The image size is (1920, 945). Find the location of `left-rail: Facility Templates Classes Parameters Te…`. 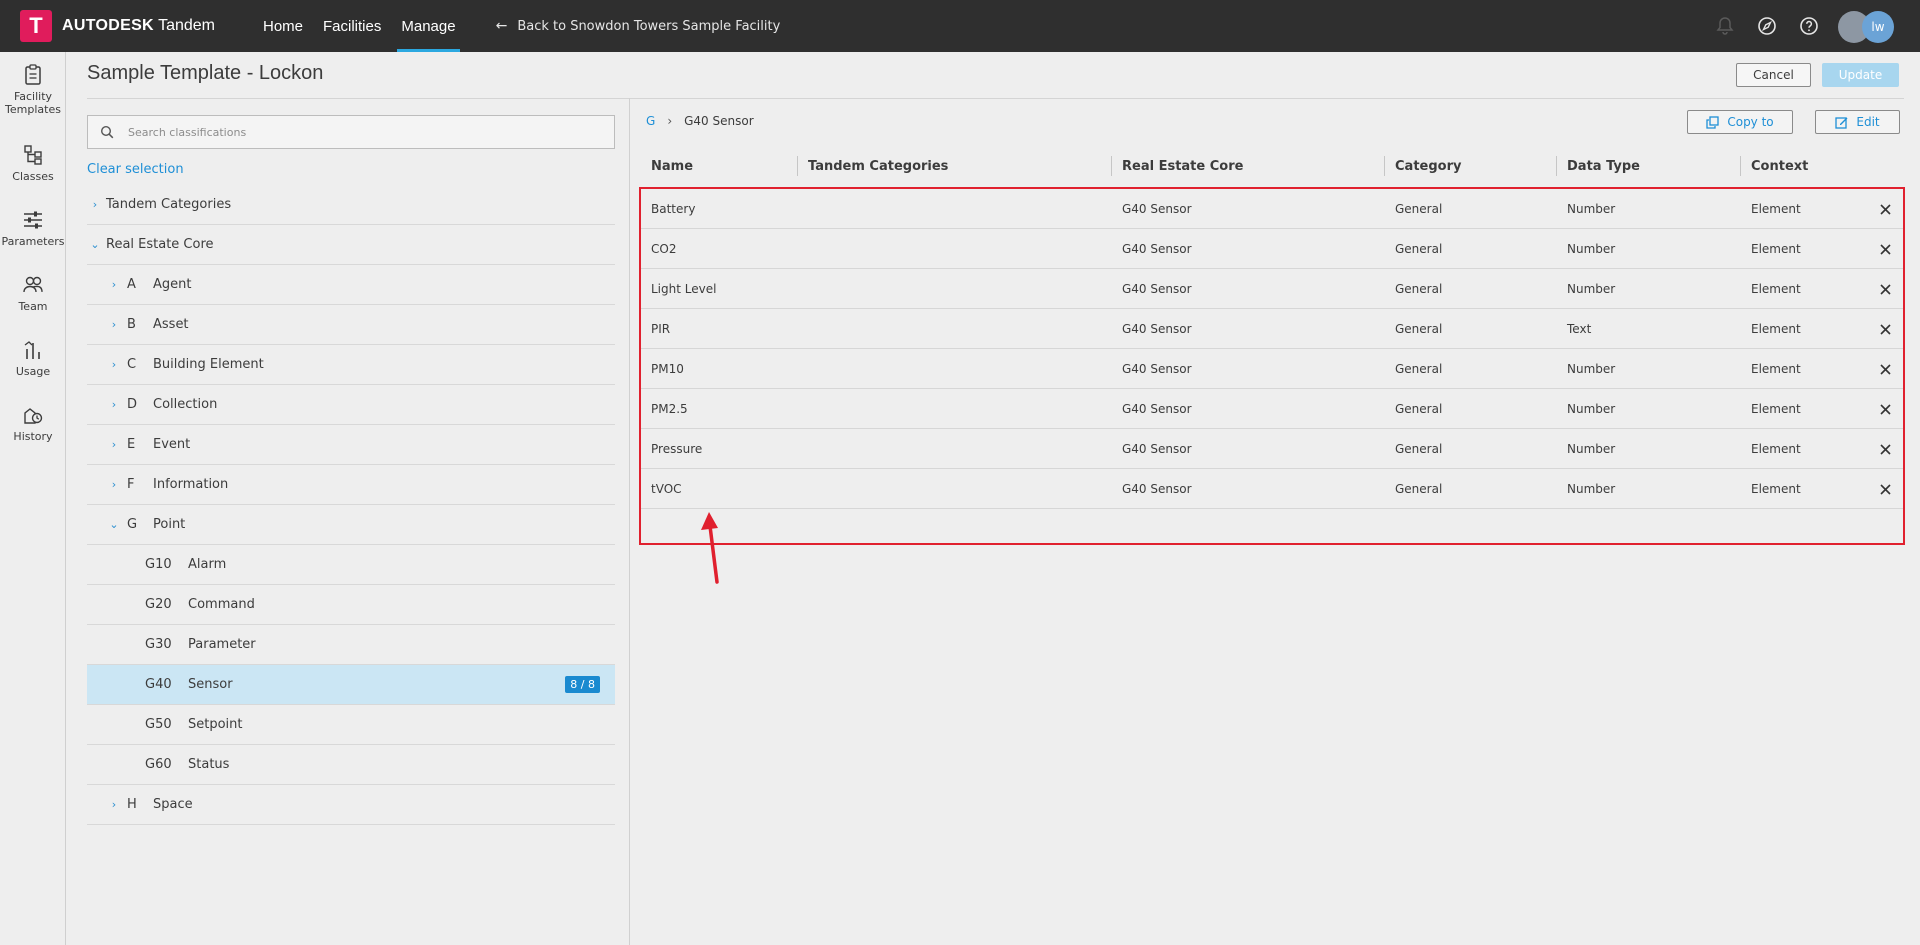

left-rail: Facility Templates Classes Parameters Te… is located at coordinates (33, 498).